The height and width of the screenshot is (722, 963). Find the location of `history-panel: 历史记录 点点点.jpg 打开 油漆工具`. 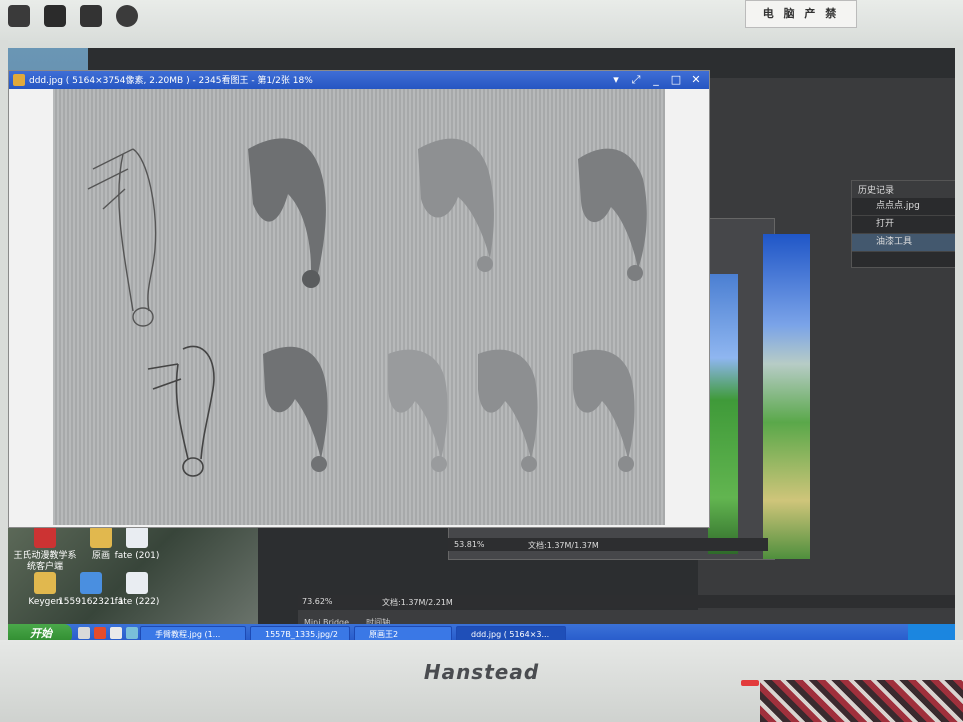

history-panel: 历史记录 点点点.jpg 打开 油漆工具 is located at coordinates (903, 224).